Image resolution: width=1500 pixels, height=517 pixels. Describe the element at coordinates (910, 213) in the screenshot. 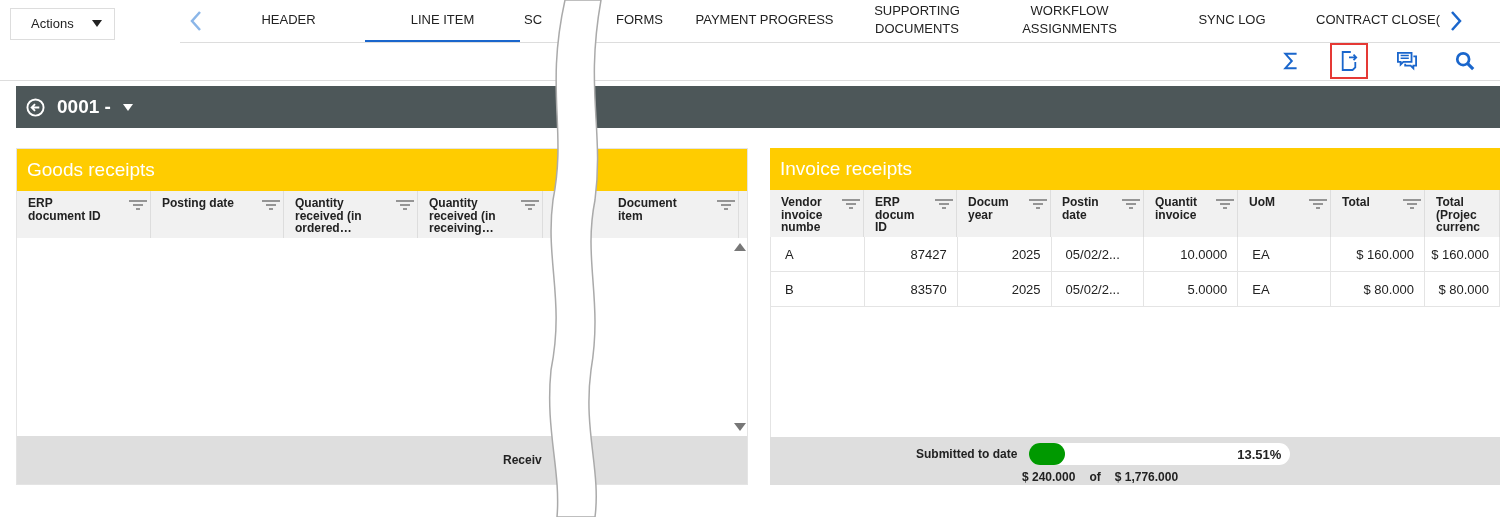

I see `column-header: ERP docum ID` at that location.